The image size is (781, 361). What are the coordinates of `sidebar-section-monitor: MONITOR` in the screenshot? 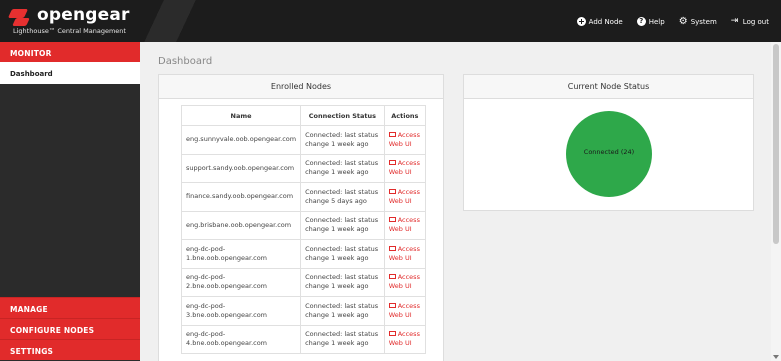 It's located at (70, 52).